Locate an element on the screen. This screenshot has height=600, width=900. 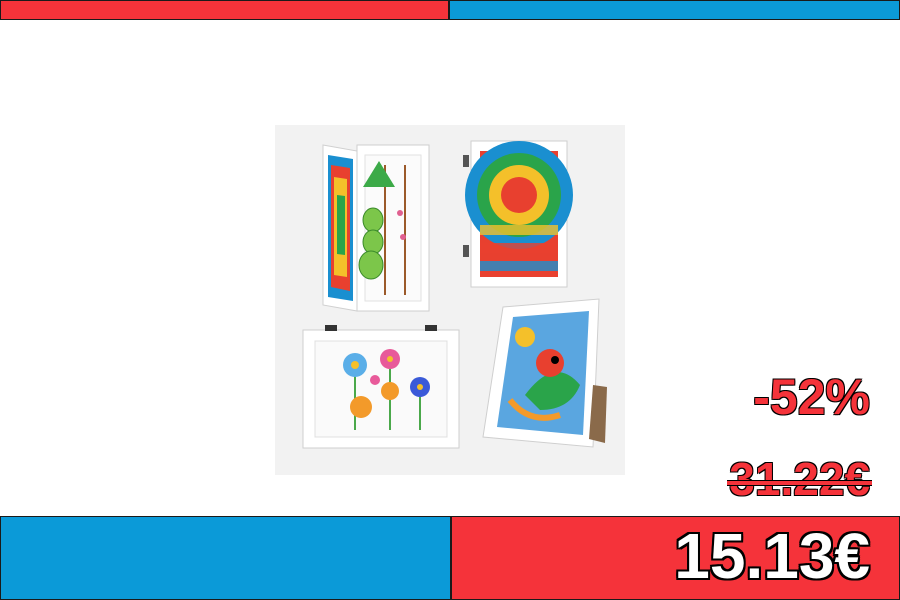
discount-label: -52% is located at coordinates (811, 397).